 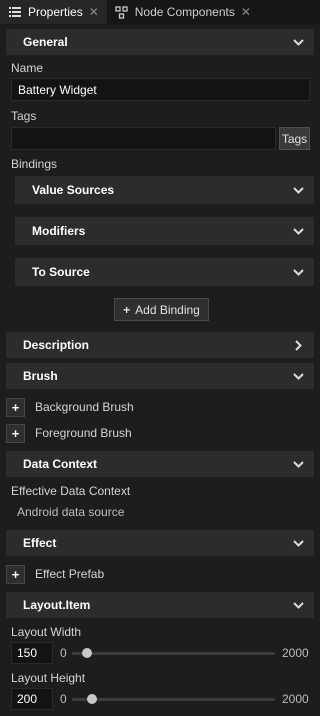 What do you see at coordinates (34, 164) in the screenshot?
I see `bindings-label: Bindings` at bounding box center [34, 164].